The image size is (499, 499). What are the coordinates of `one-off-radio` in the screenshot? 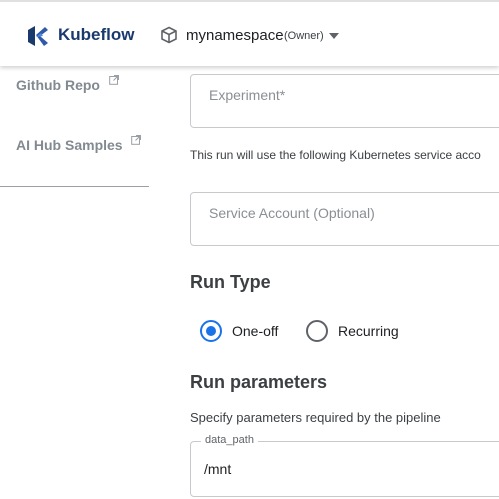 It's located at (211, 331).